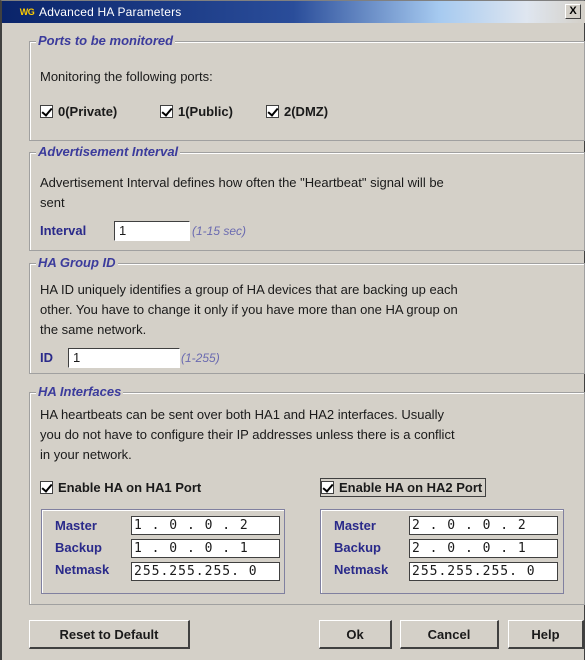 The height and width of the screenshot is (660, 585). What do you see at coordinates (357, 547) in the screenshot?
I see `ha2-backup-label: Backup` at bounding box center [357, 547].